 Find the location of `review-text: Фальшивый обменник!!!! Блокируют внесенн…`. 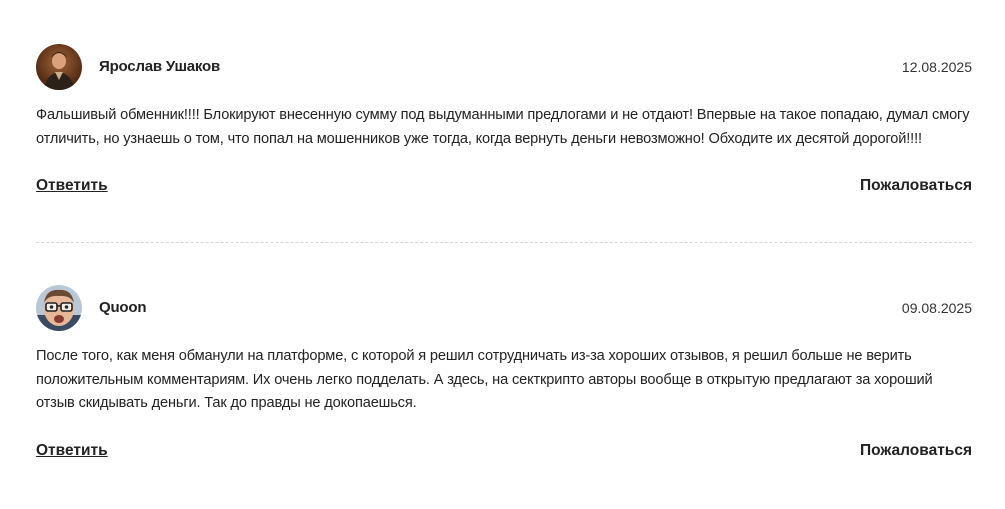

review-text: Фальшивый обменник!!!! Блокируют внесенн… is located at coordinates (503, 127).